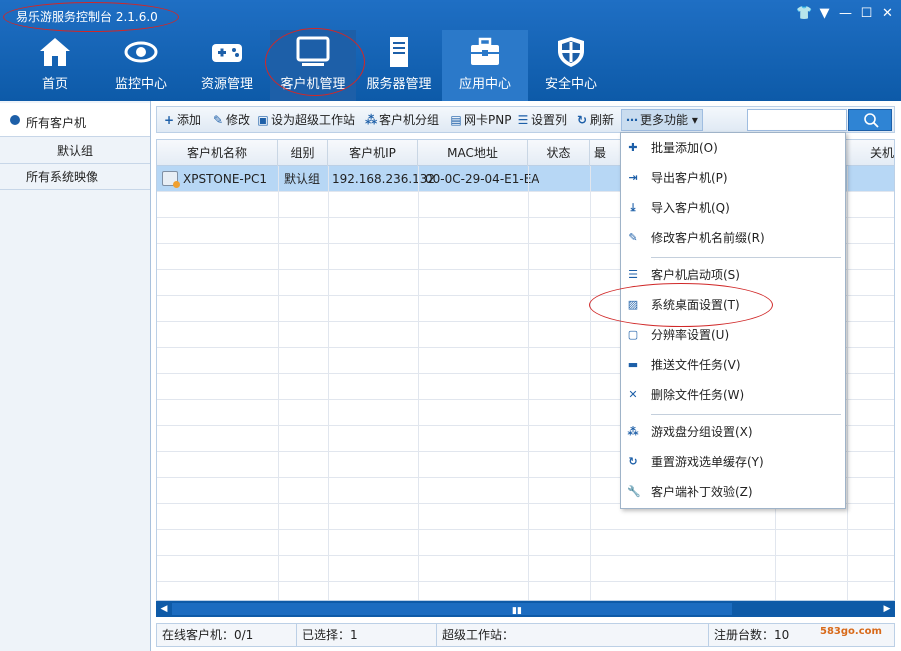 The image size is (901, 651). Describe the element at coordinates (182, 120) in the screenshot. I see `add-button: + 添加` at that location.